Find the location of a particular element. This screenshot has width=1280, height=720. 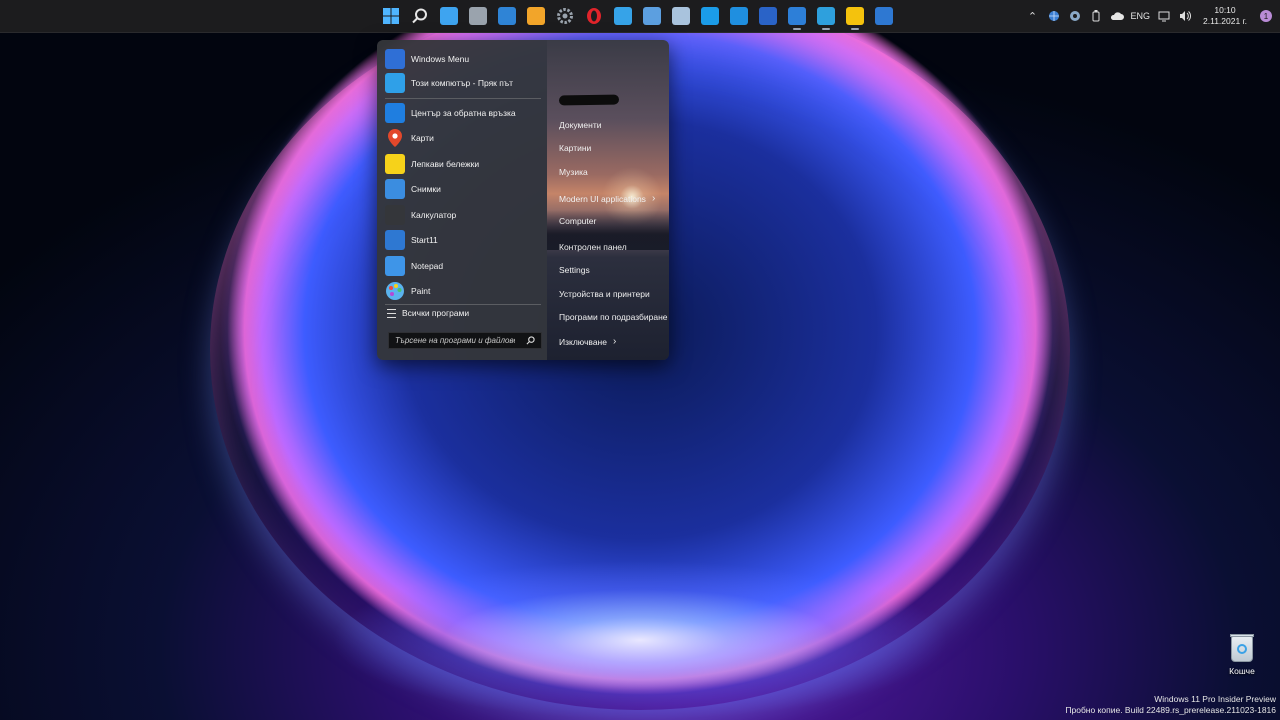

display-network-icon is located at coordinates (1164, 16).